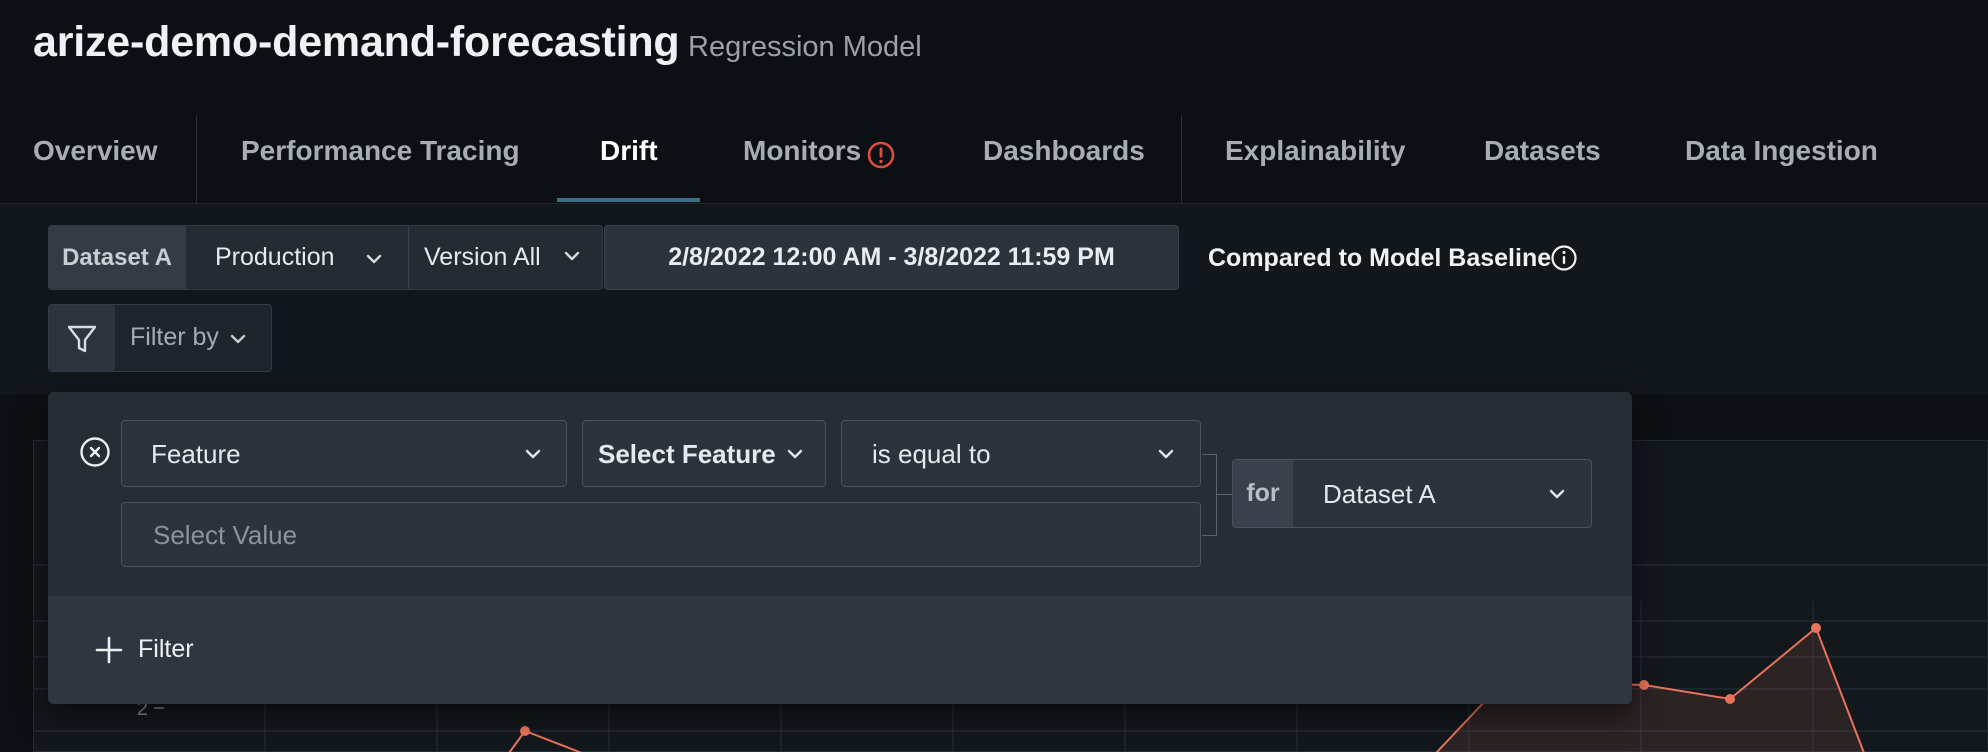  I want to click on filter-icon-box, so click(82, 338).